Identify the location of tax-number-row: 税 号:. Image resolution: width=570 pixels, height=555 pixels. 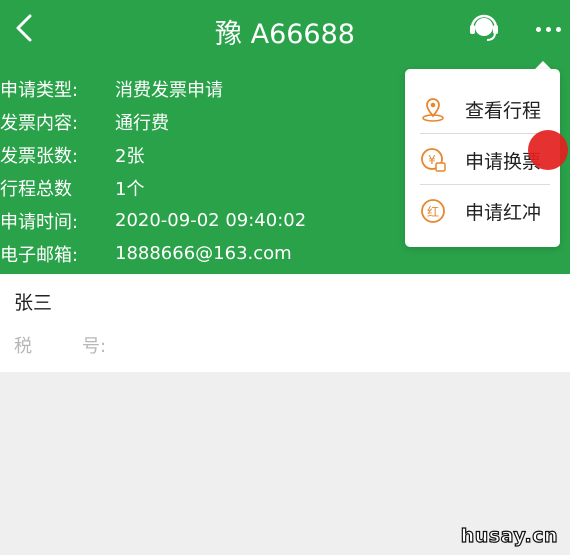
(60, 345).